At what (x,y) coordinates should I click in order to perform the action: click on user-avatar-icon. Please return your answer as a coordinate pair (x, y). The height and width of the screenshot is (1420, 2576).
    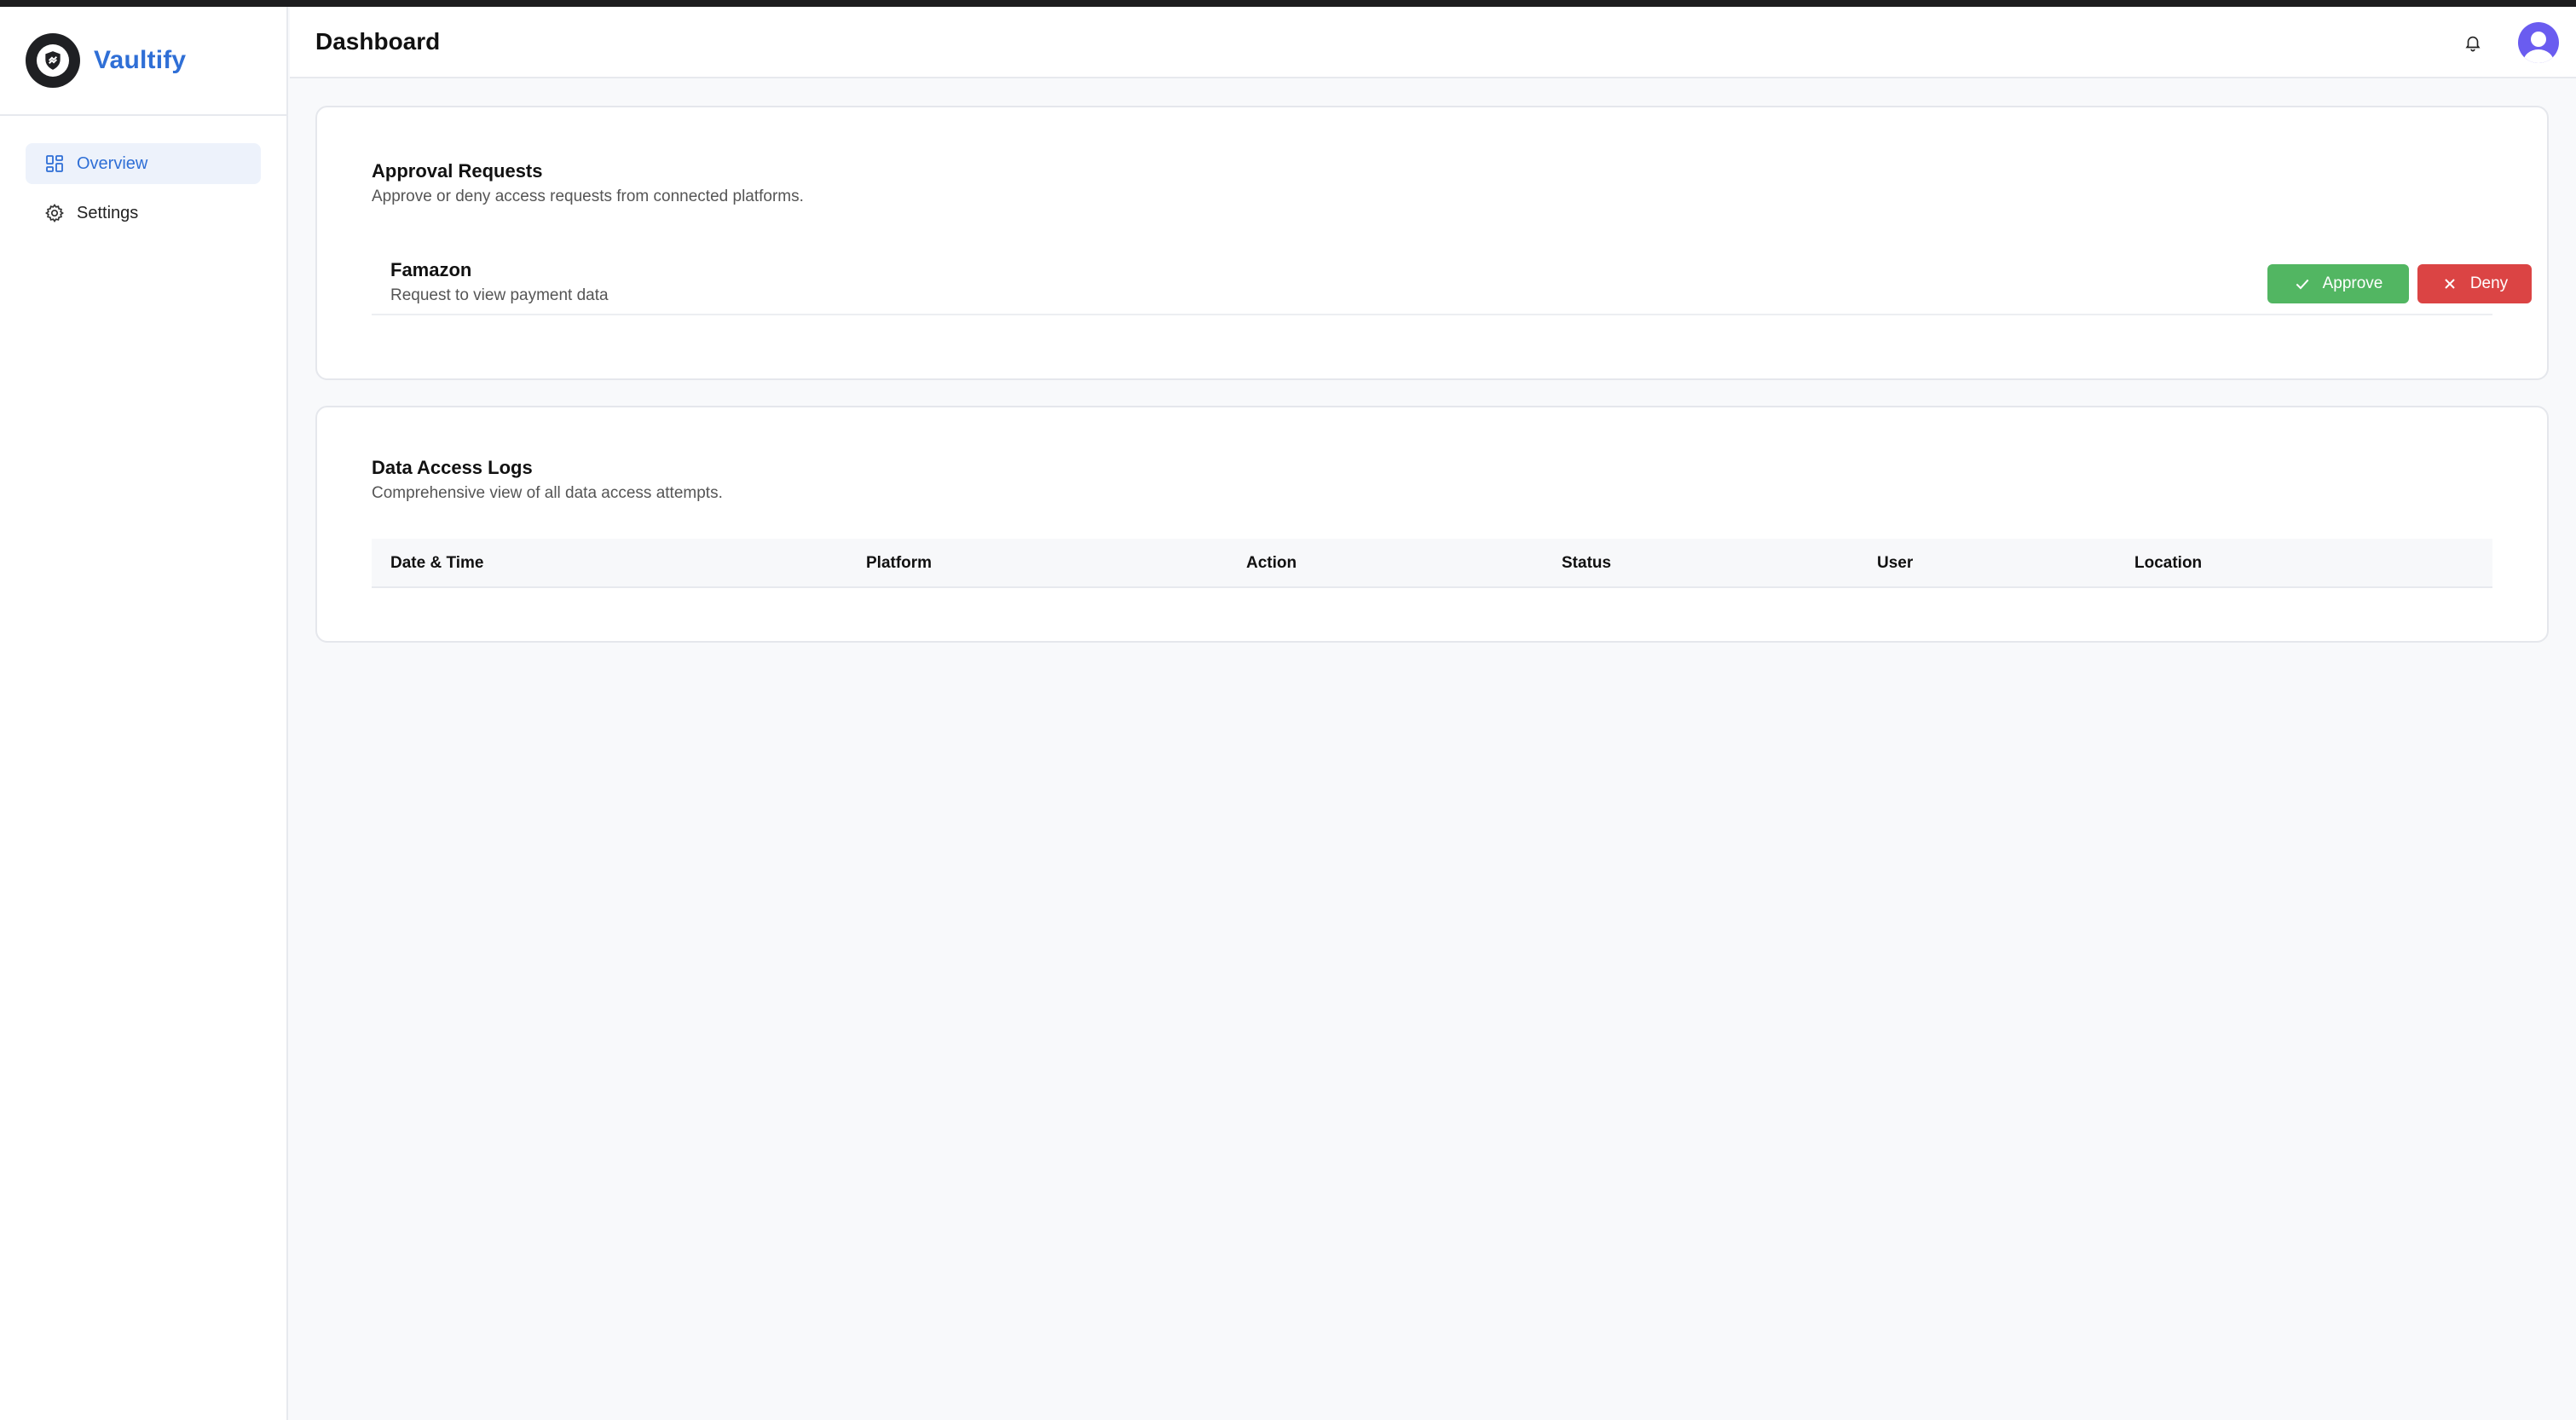
    Looking at the image, I should click on (2538, 42).